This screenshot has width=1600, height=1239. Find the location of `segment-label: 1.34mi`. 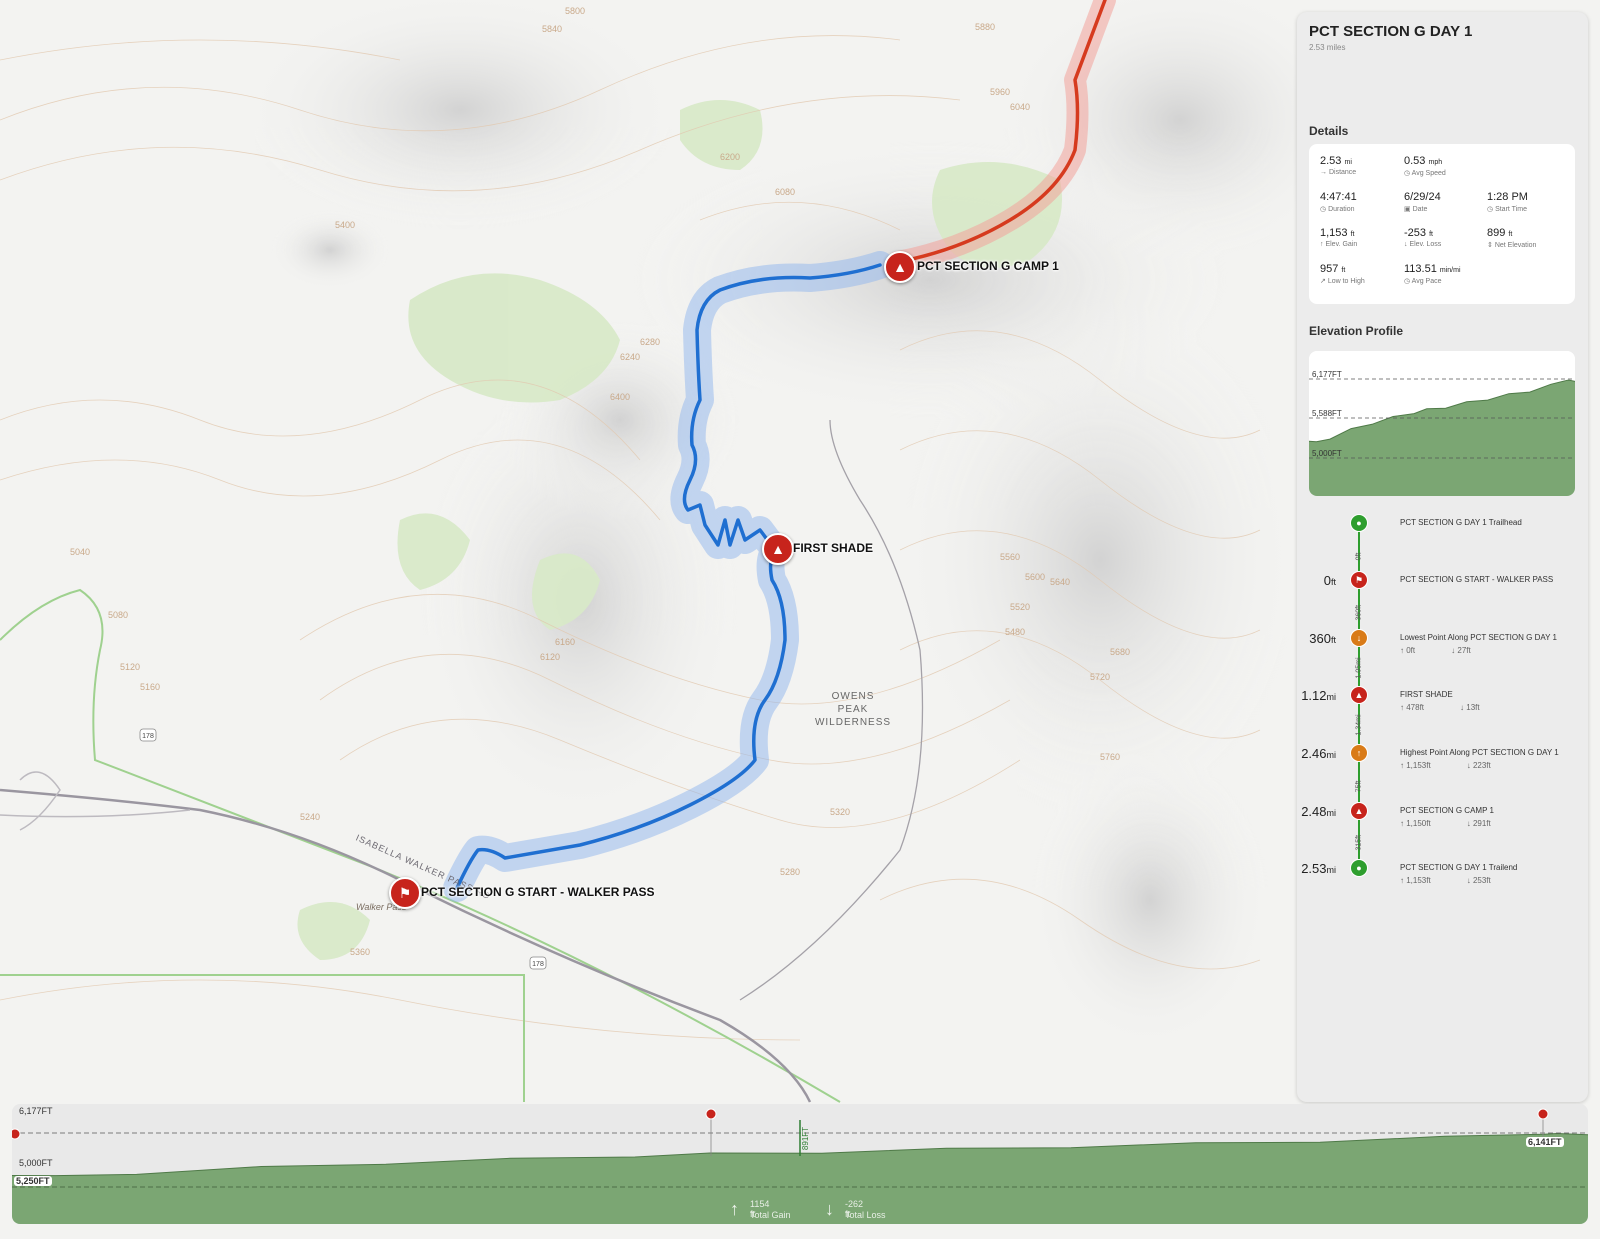

segment-label: 1.34mi is located at coordinates (1359, 725).